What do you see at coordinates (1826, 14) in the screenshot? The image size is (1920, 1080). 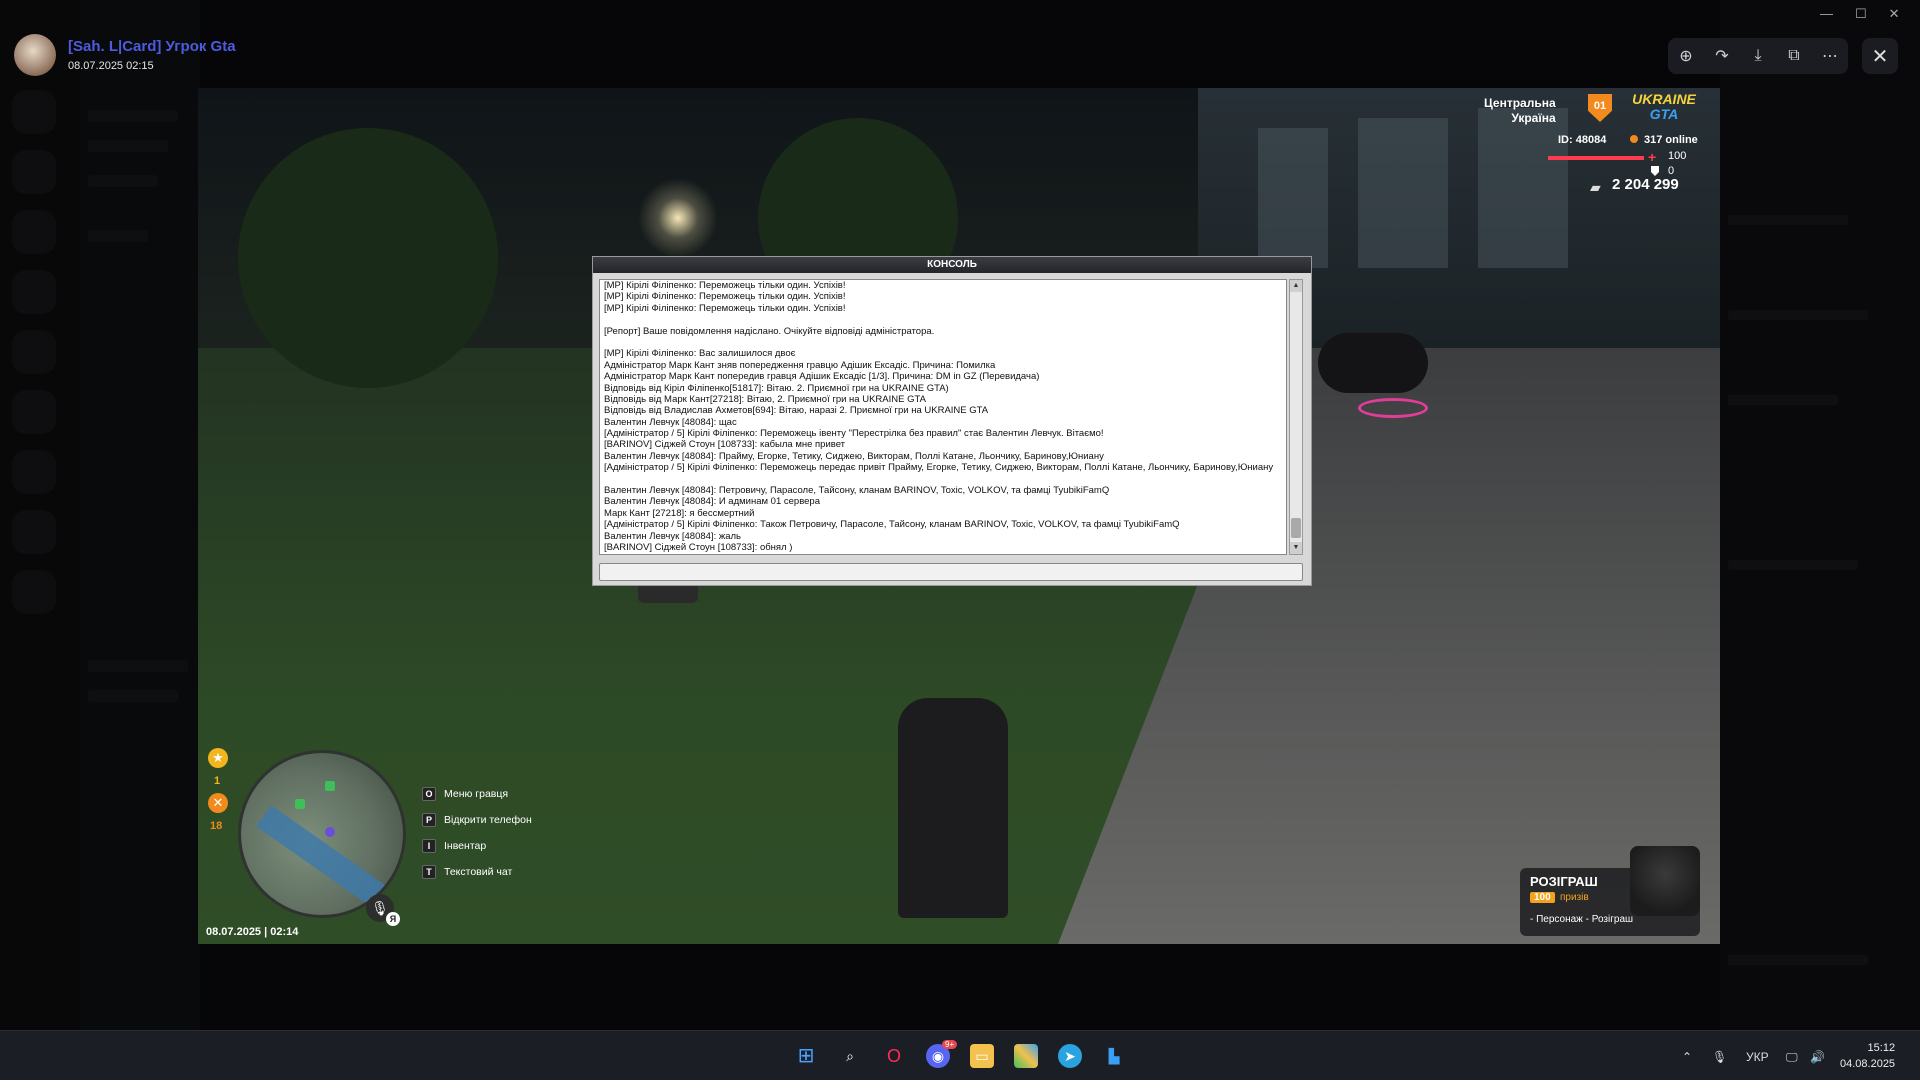 I see `minimize-icon: —` at bounding box center [1826, 14].